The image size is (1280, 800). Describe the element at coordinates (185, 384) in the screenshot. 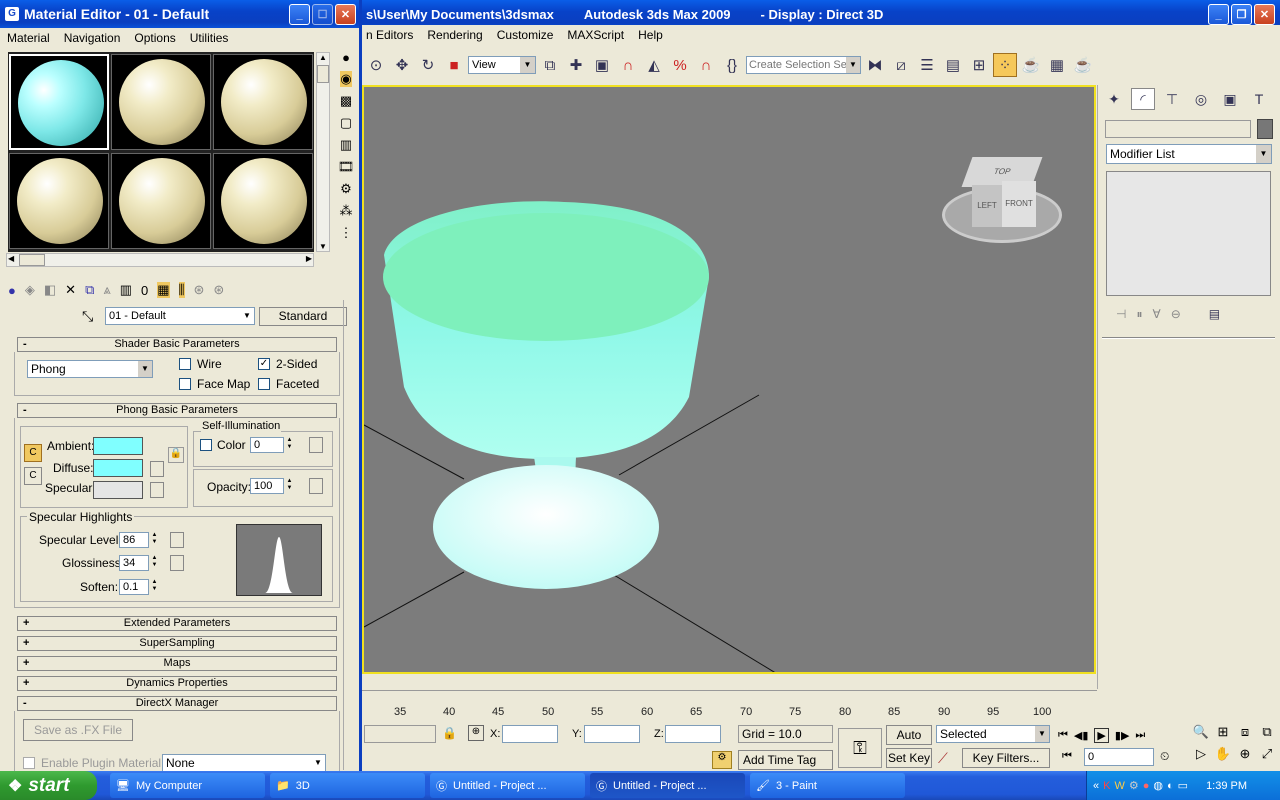

I see `face-map-checkbox` at that location.